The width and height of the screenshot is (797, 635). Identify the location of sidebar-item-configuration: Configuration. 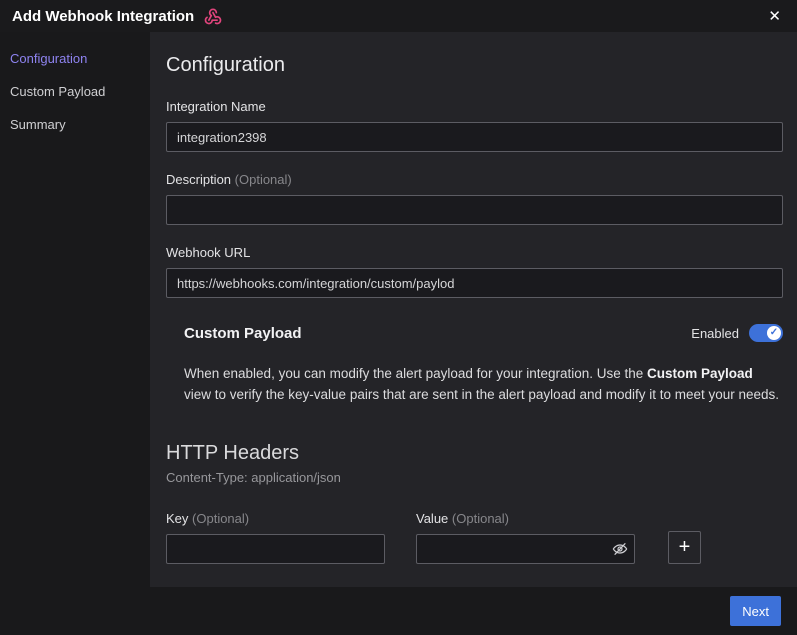
(75, 58).